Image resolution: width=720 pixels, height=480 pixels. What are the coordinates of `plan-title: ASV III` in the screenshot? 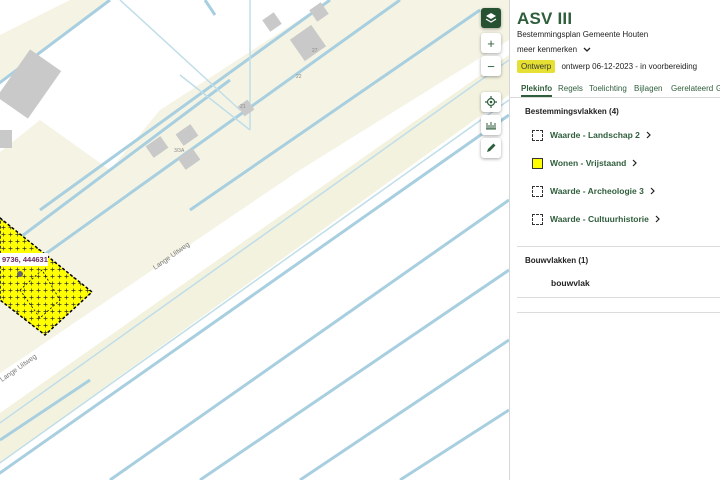 It's located at (545, 18).